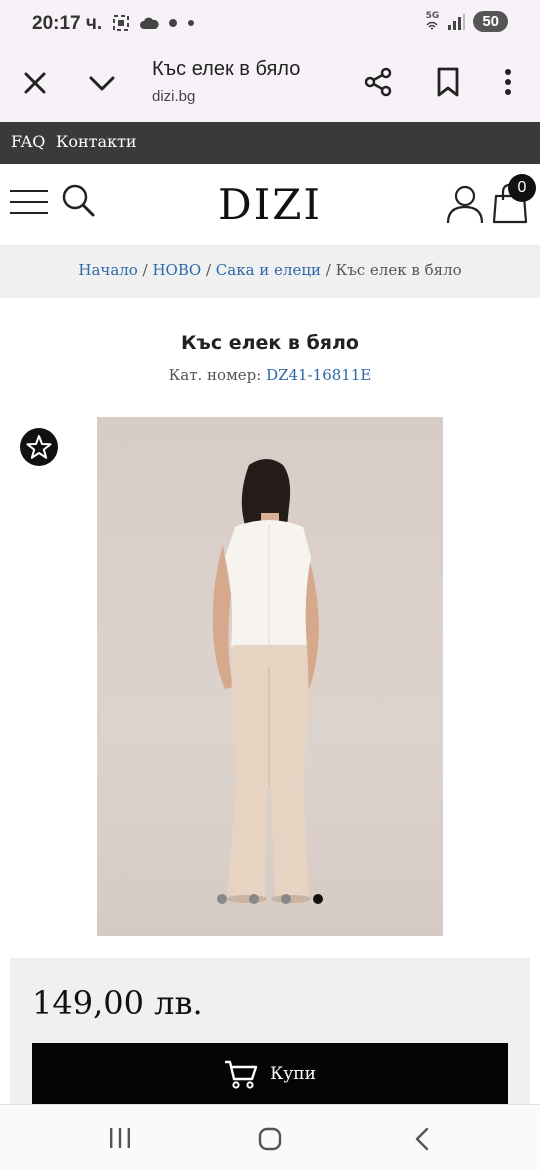 The height and width of the screenshot is (1170, 540). Describe the element at coordinates (378, 82) in the screenshot. I see `share-icon` at that location.